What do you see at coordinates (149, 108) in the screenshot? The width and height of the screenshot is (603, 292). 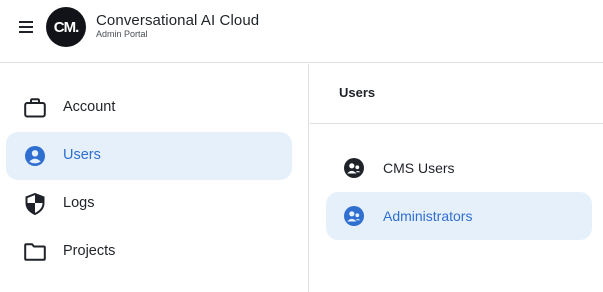 I see `sidebar-item-account: Account` at bounding box center [149, 108].